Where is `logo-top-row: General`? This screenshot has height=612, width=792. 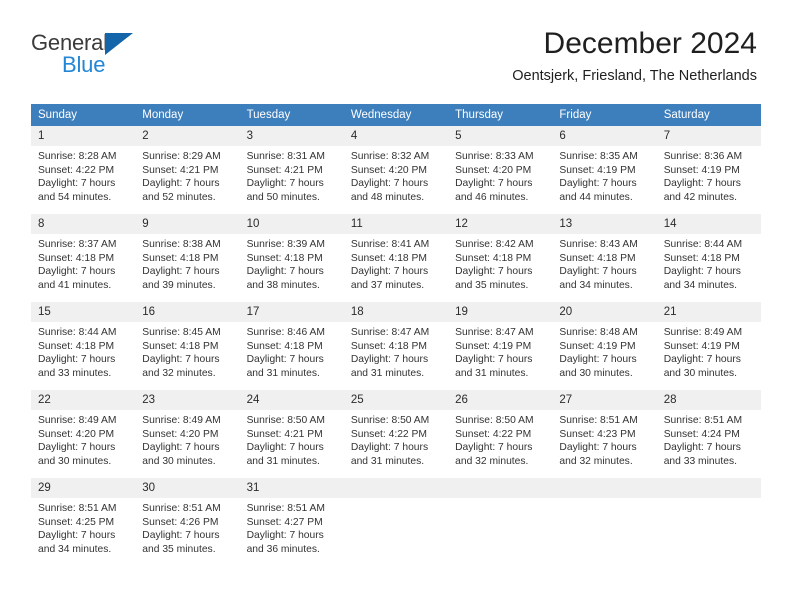
logo-top-row: General is located at coordinates (131, 44).